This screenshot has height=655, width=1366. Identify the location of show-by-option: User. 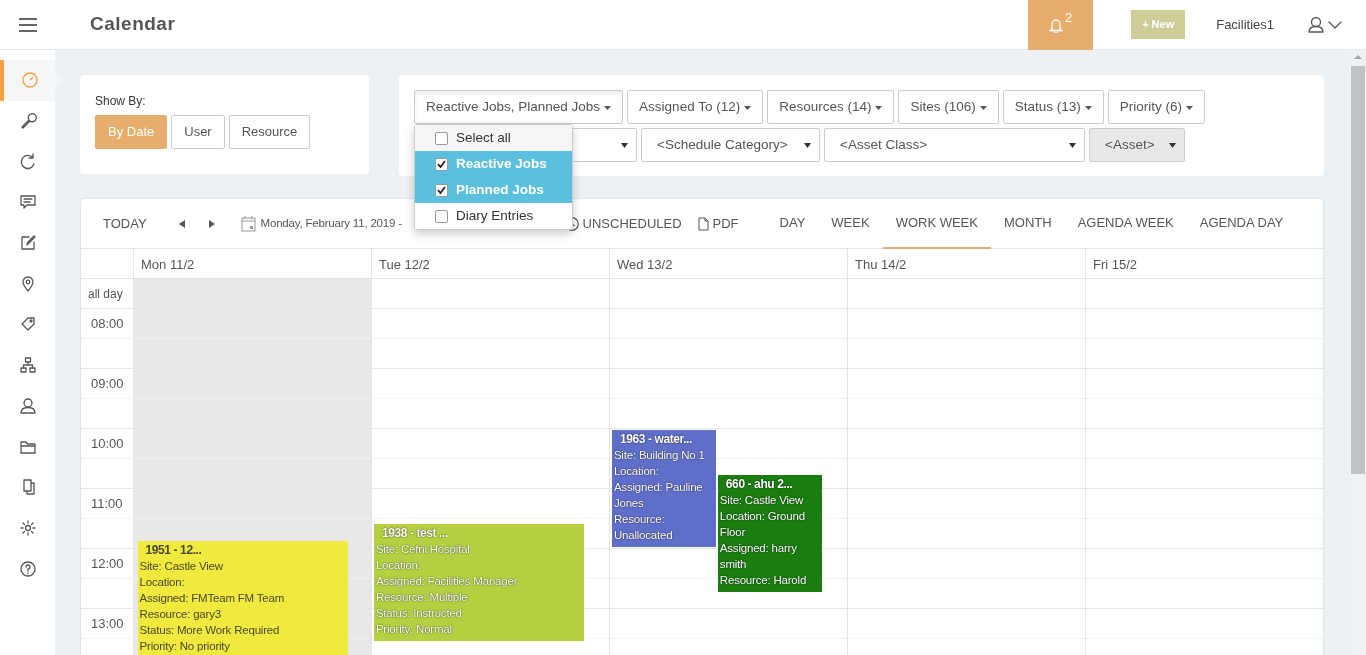
(198, 132).